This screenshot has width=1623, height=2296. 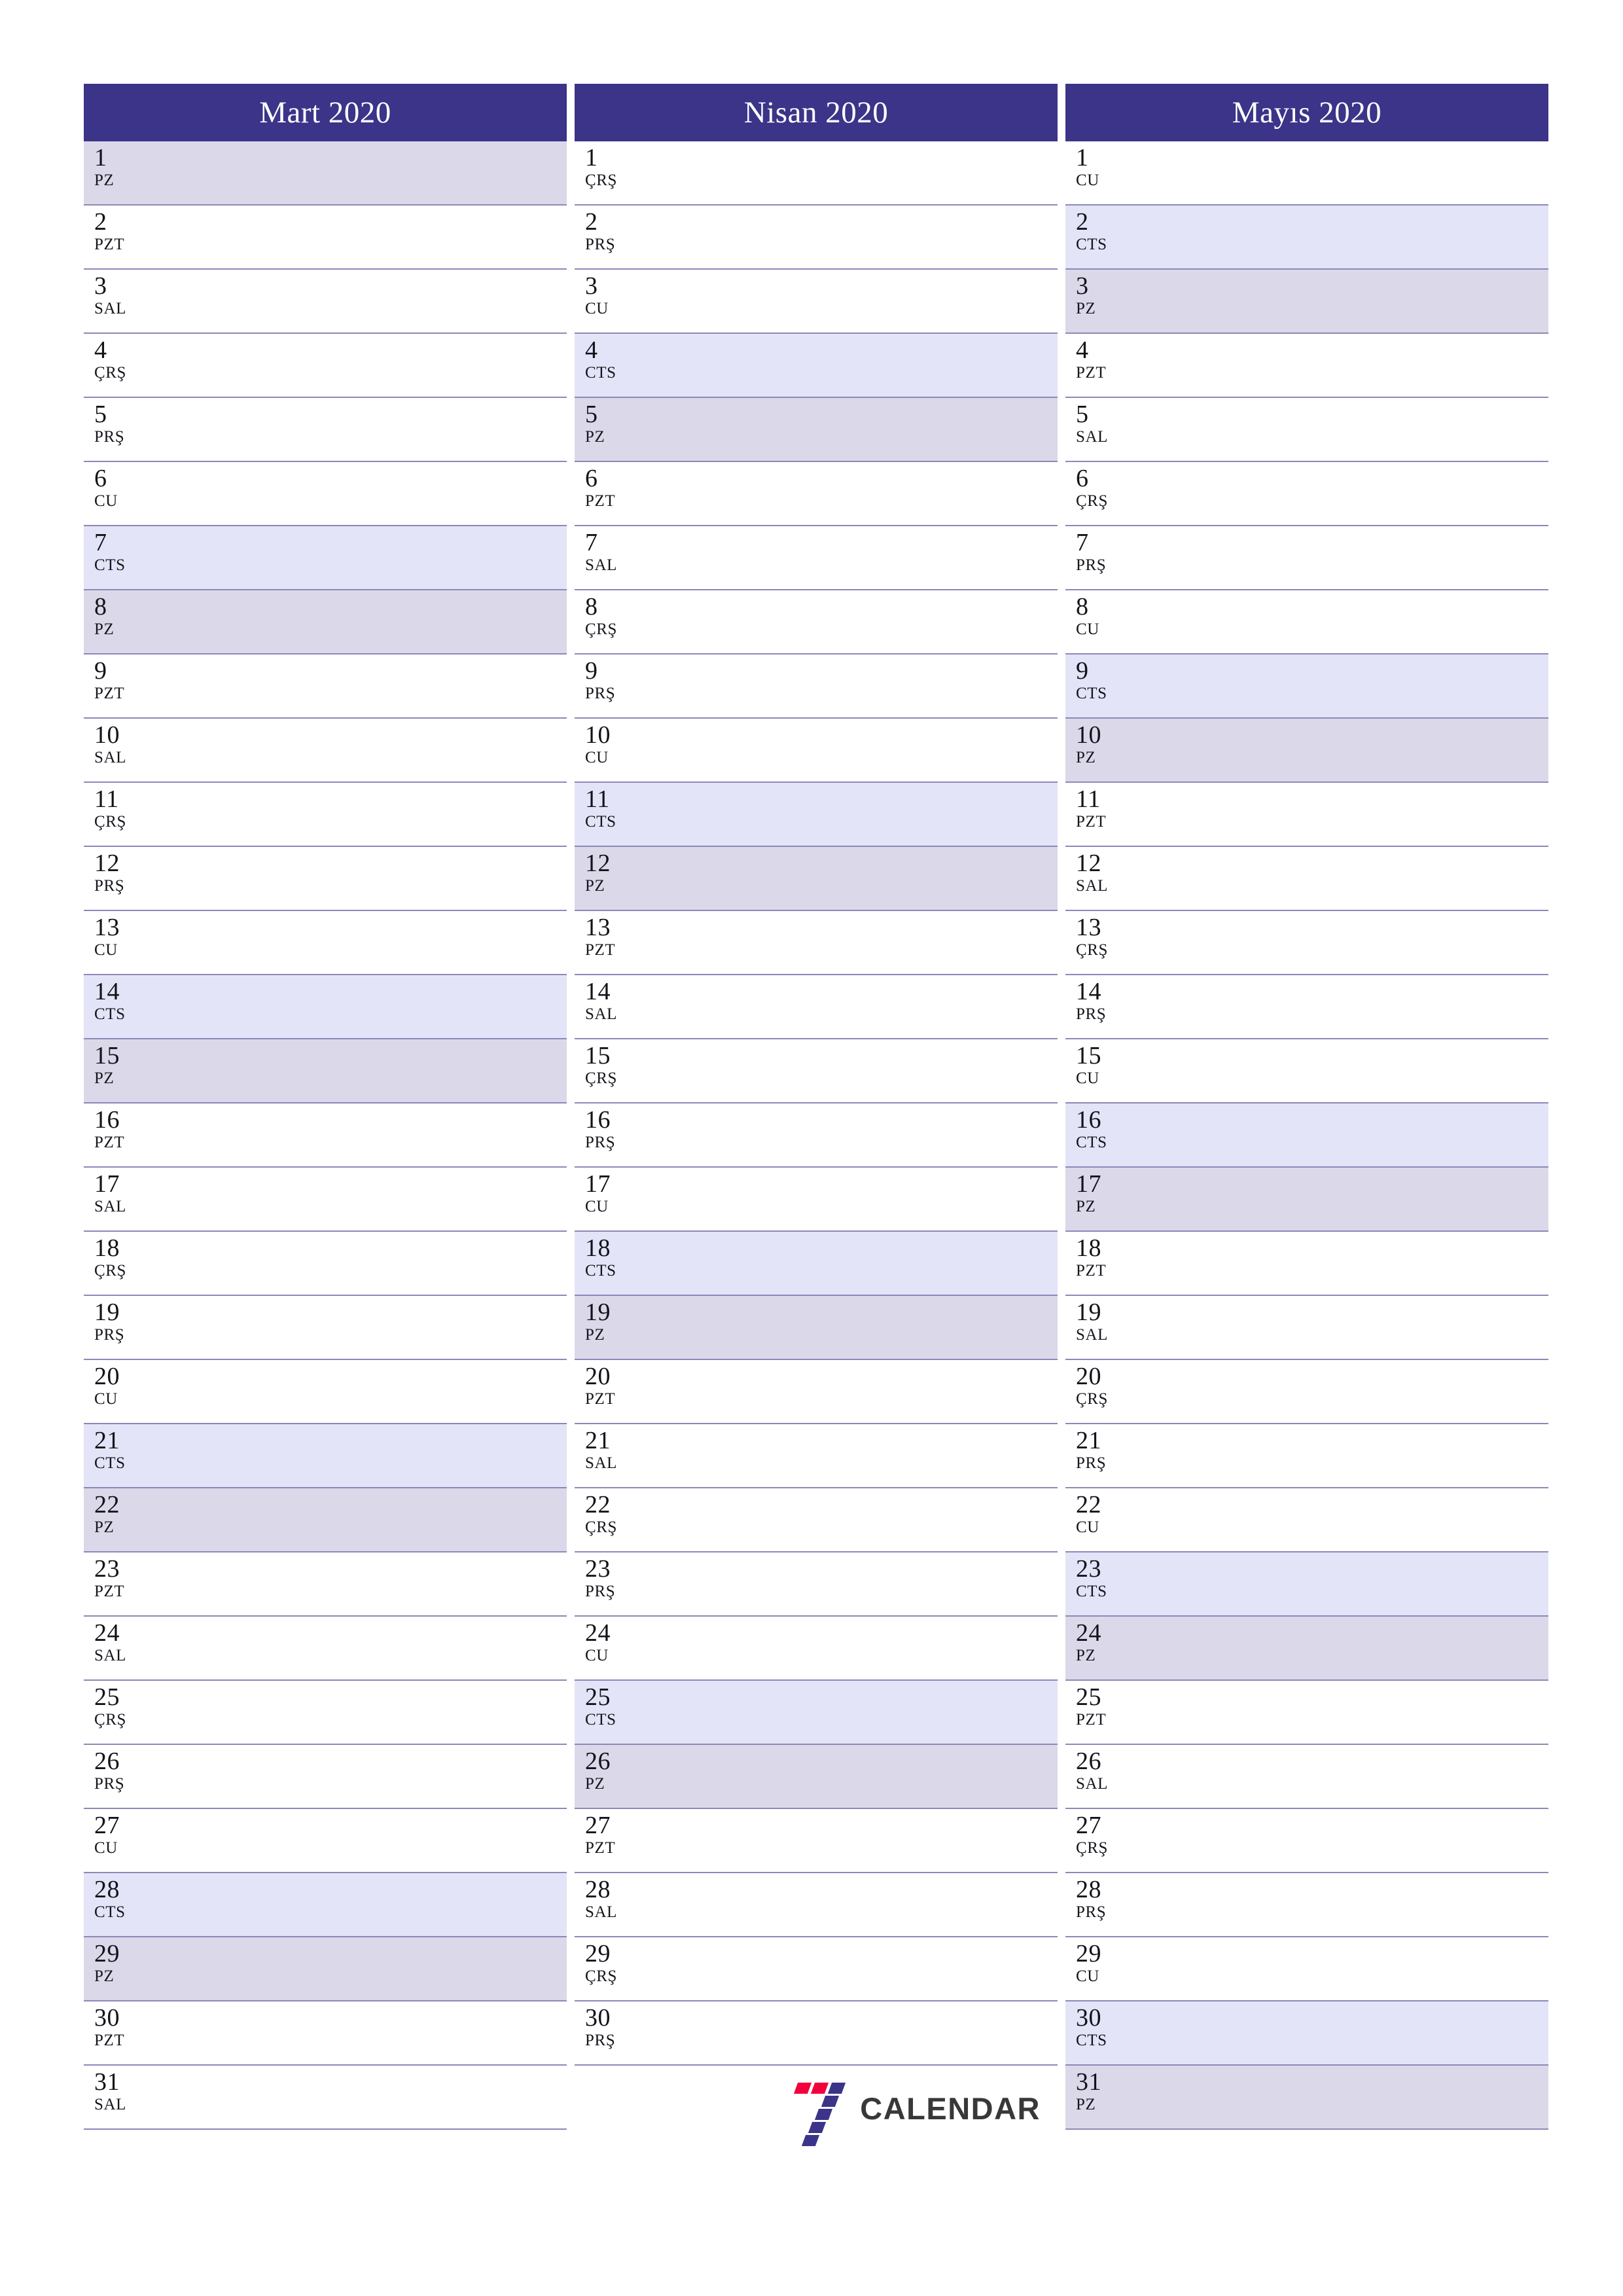 I want to click on day-row: 28 CTS, so click(x=325, y=1905).